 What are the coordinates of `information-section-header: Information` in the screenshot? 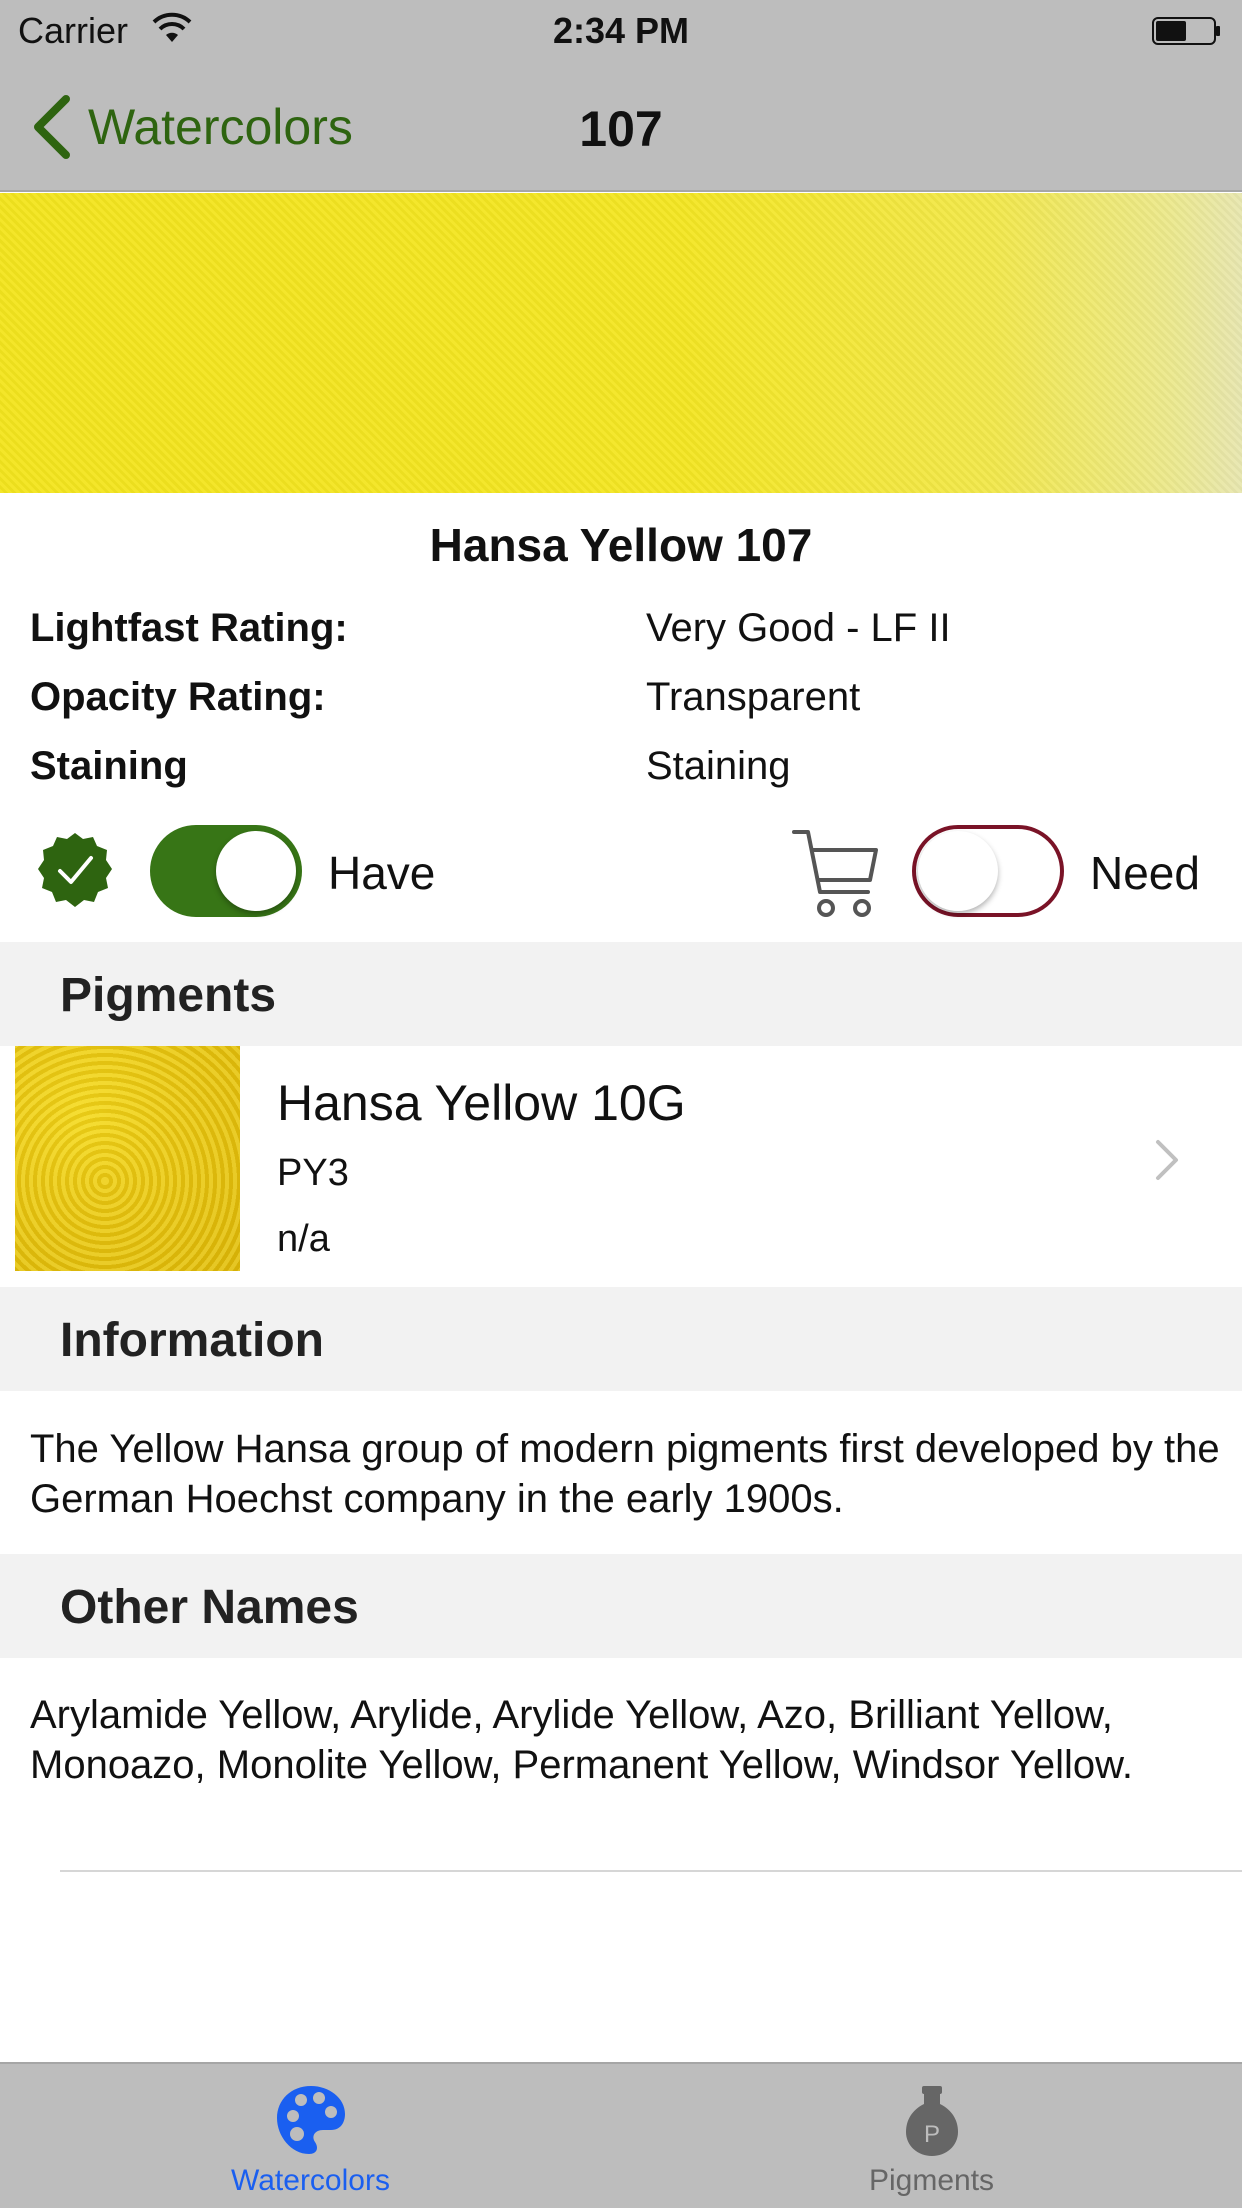 It's located at (621, 1339).